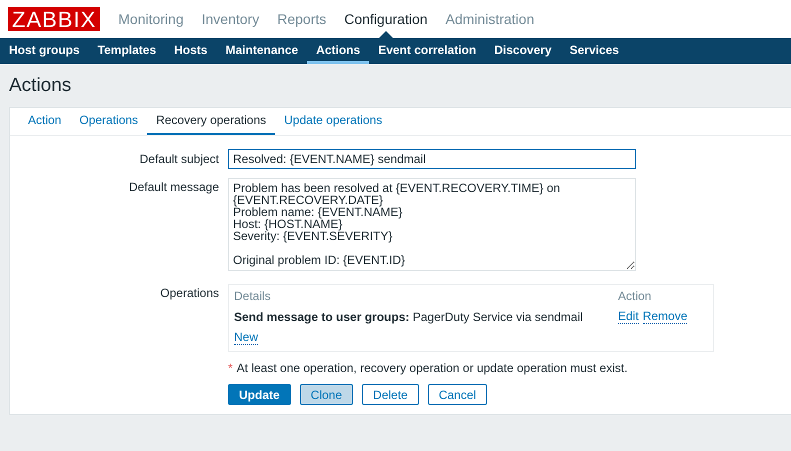  Describe the element at coordinates (490, 19) in the screenshot. I see `main-menu-item: Administration` at that location.